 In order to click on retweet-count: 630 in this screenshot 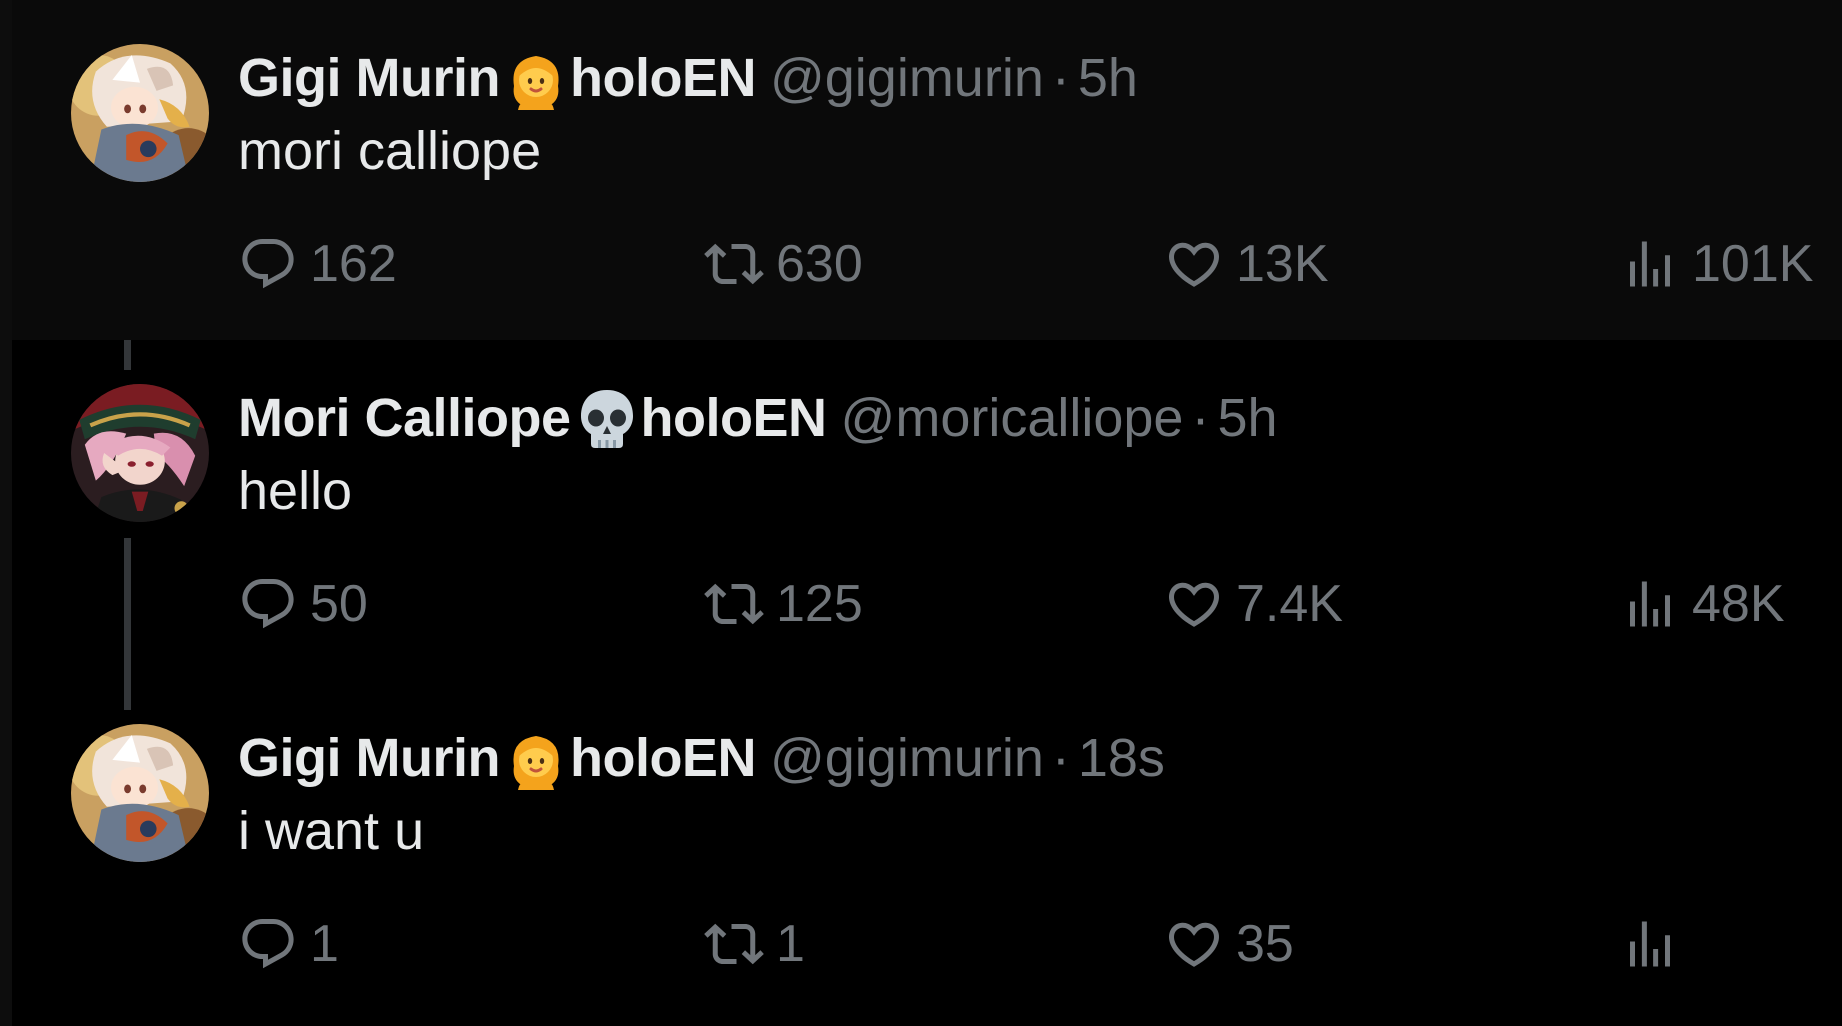, I will do `click(819, 264)`.